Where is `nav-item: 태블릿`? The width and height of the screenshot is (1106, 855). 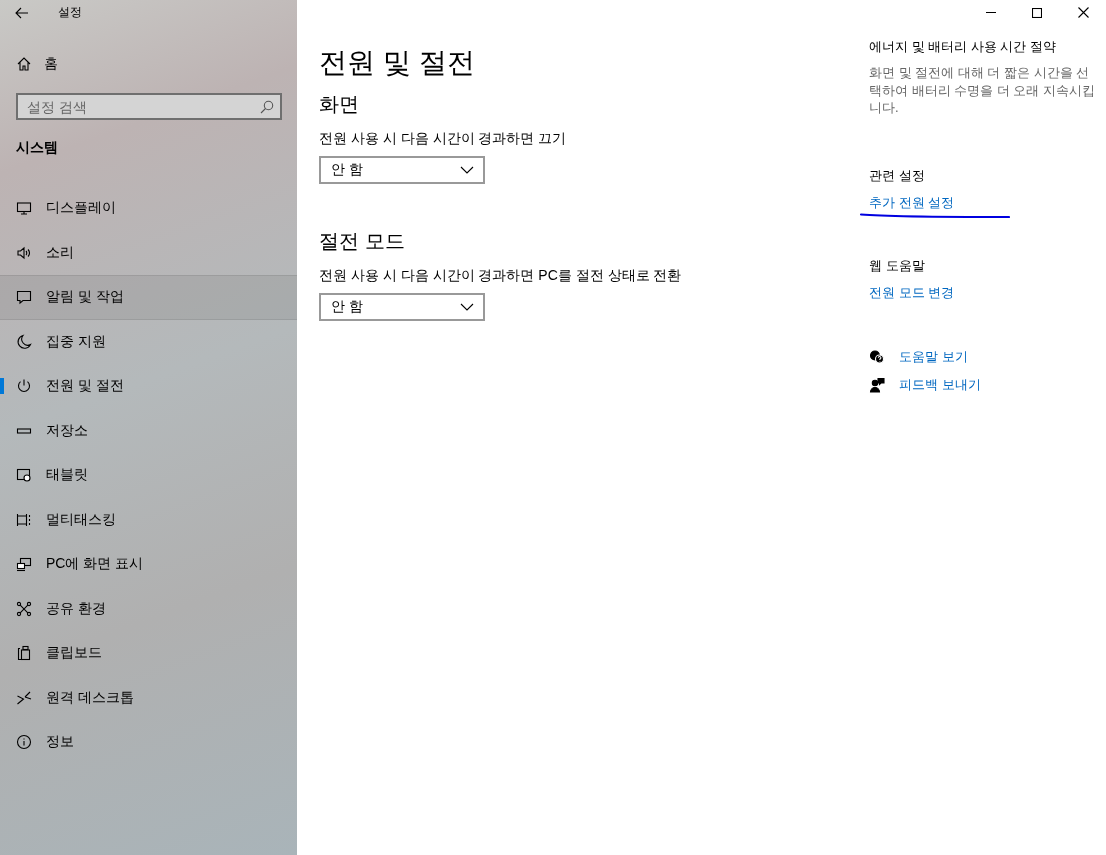 nav-item: 태블릿 is located at coordinates (148, 475).